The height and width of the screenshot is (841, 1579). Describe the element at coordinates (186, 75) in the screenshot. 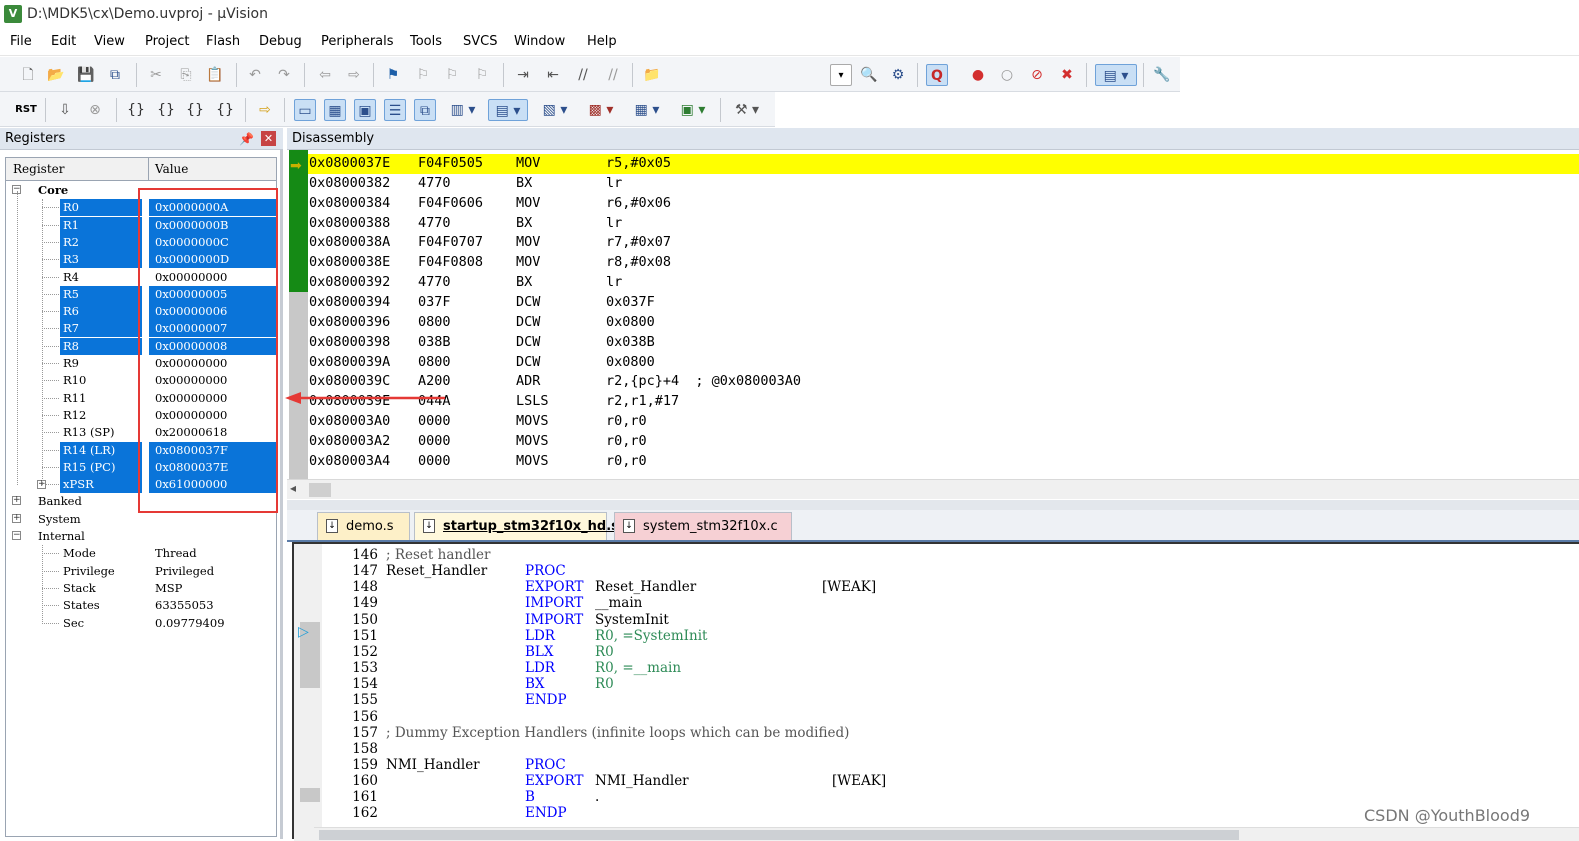

I see `copy-icon: ⎘` at that location.